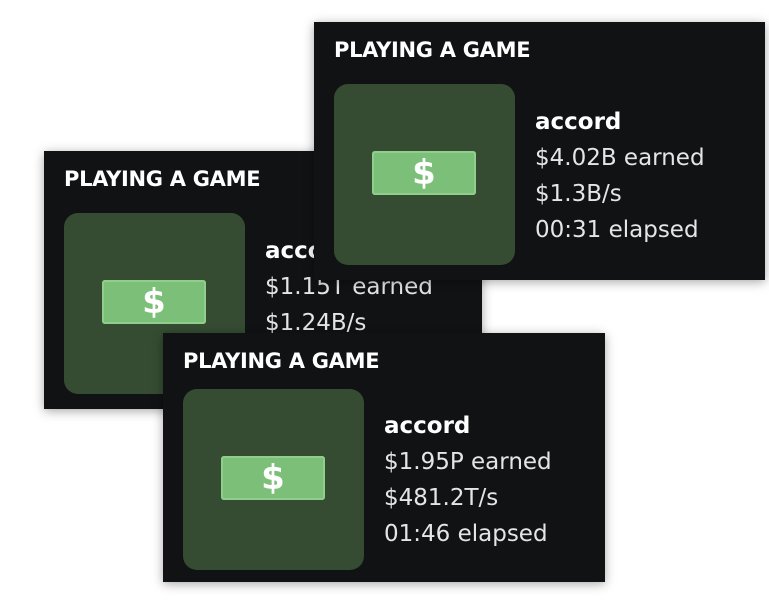 The height and width of the screenshot is (608, 769). What do you see at coordinates (466, 534) in the screenshot?
I see `elapsed-text: 01:46 elapsed` at bounding box center [466, 534].